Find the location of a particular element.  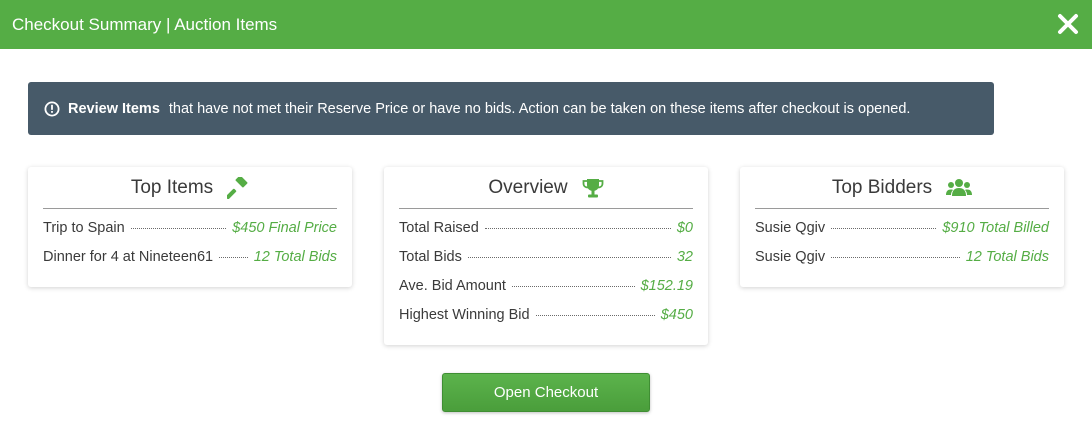

list-item: Total Raised $0 is located at coordinates (546, 234).